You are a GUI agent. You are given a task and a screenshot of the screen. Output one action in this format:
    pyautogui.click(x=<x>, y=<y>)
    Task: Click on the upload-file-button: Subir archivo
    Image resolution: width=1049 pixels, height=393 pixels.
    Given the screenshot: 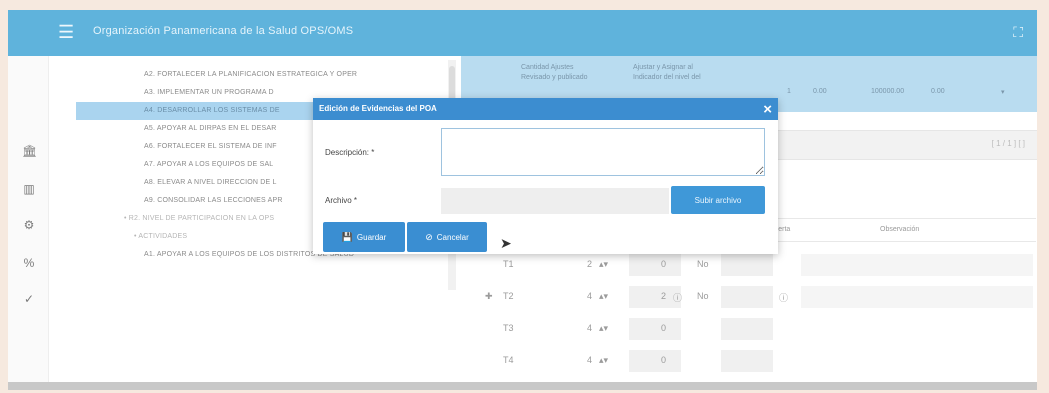 What is the action you would take?
    pyautogui.click(x=718, y=200)
    